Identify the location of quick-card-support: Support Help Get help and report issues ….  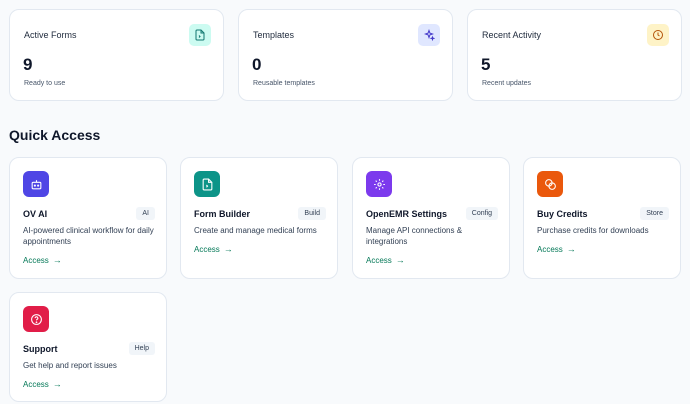
(88, 347).